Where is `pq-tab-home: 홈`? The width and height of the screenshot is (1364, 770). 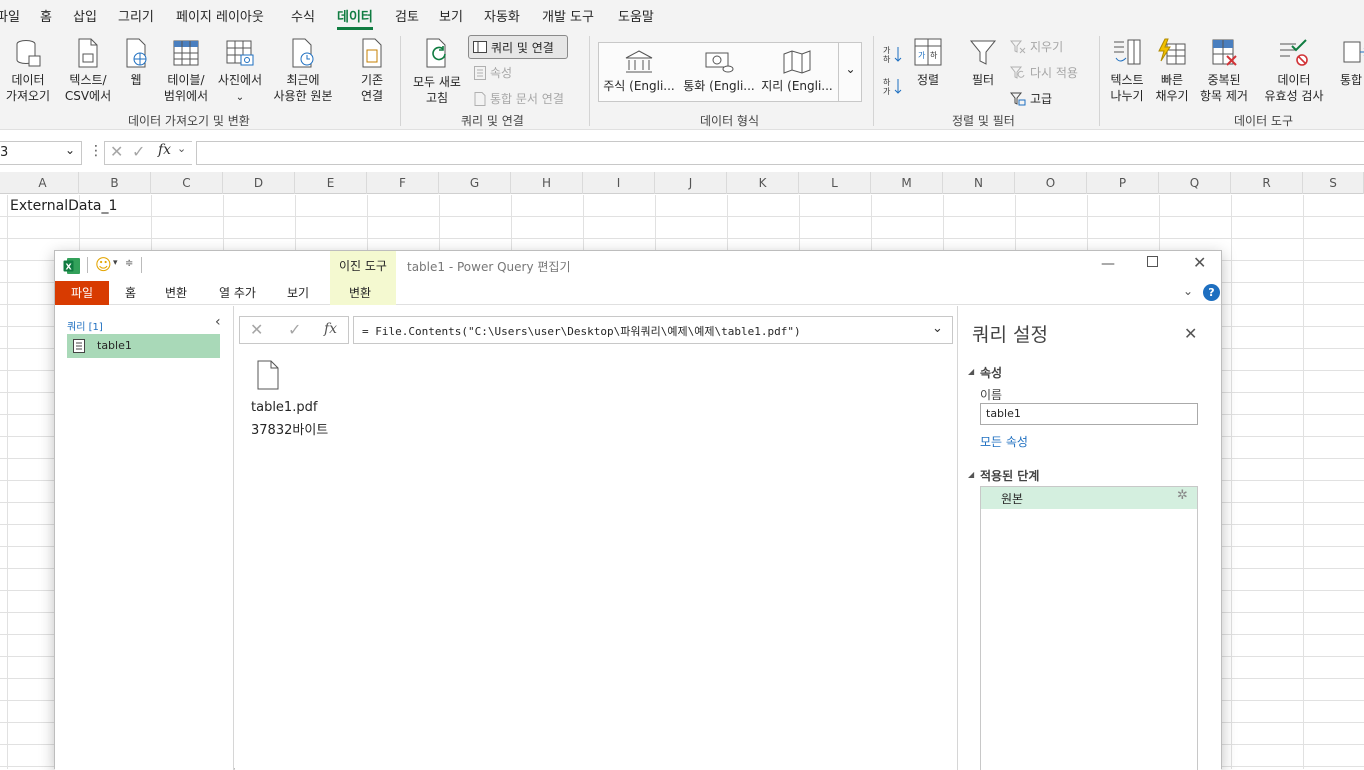
pq-tab-home: 홈 is located at coordinates (130, 292).